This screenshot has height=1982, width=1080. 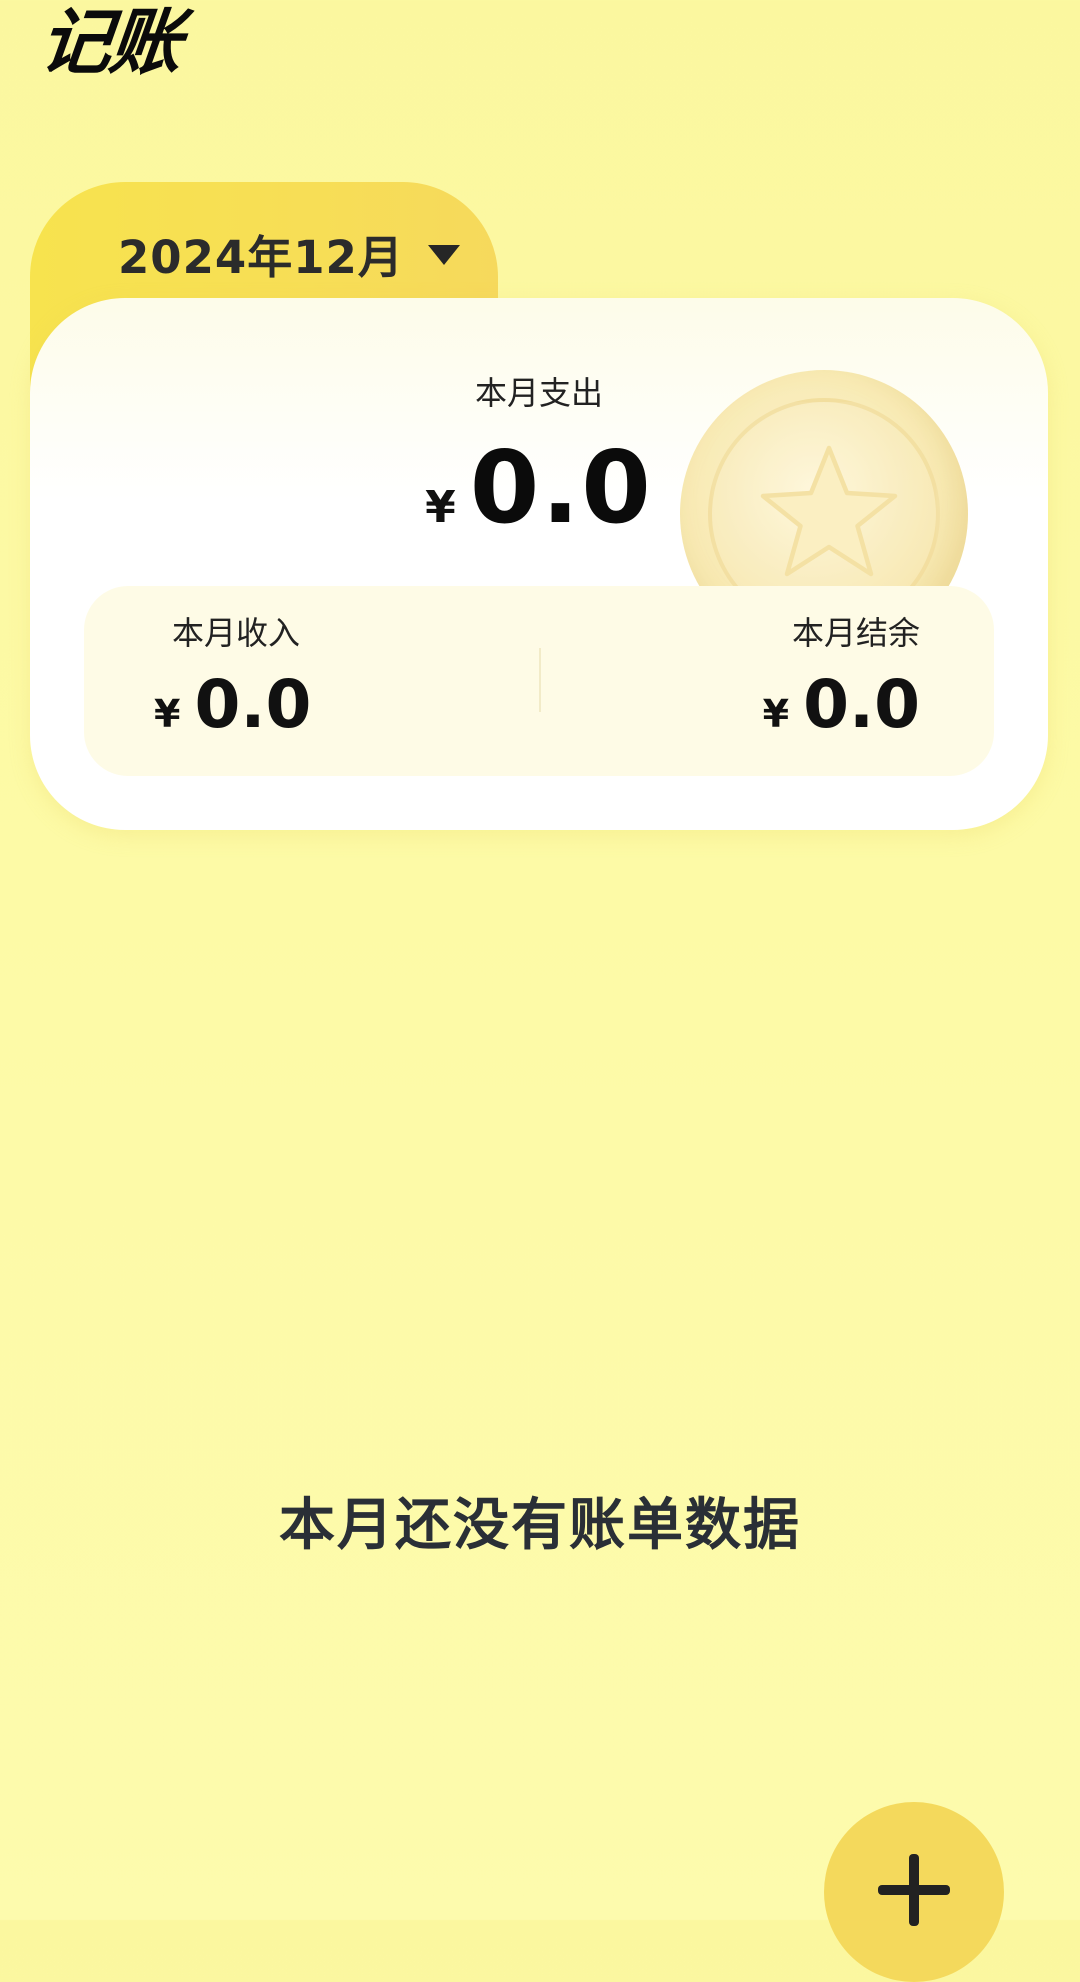 I want to click on expense-label: 本月支出, so click(x=538, y=393).